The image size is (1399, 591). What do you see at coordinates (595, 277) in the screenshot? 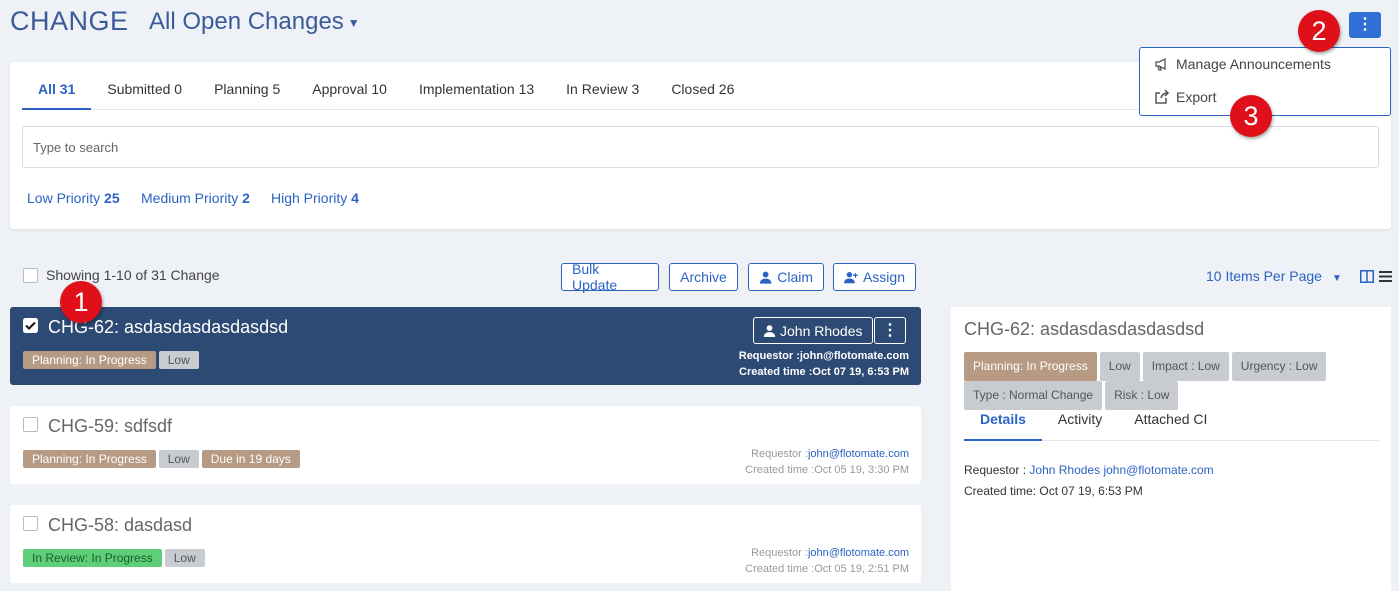
I see `bulk-update-label: Bulk Update` at bounding box center [595, 277].